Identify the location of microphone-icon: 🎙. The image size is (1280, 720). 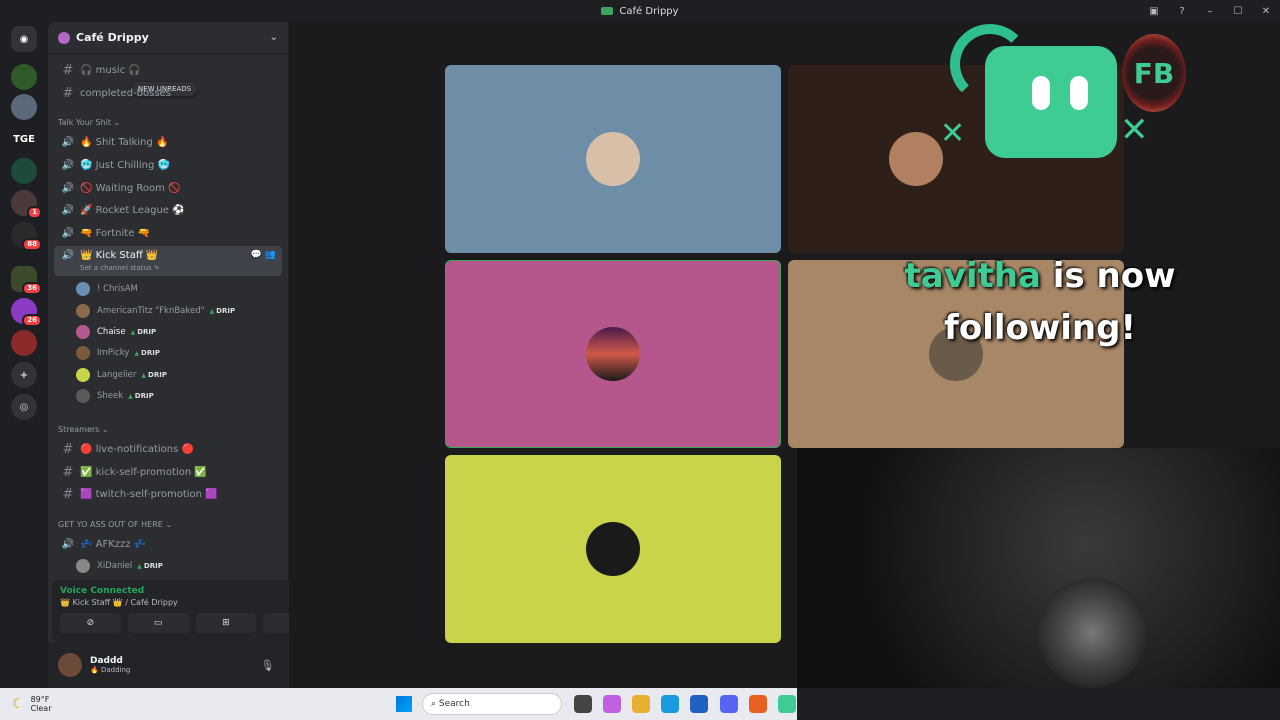
(267, 665).